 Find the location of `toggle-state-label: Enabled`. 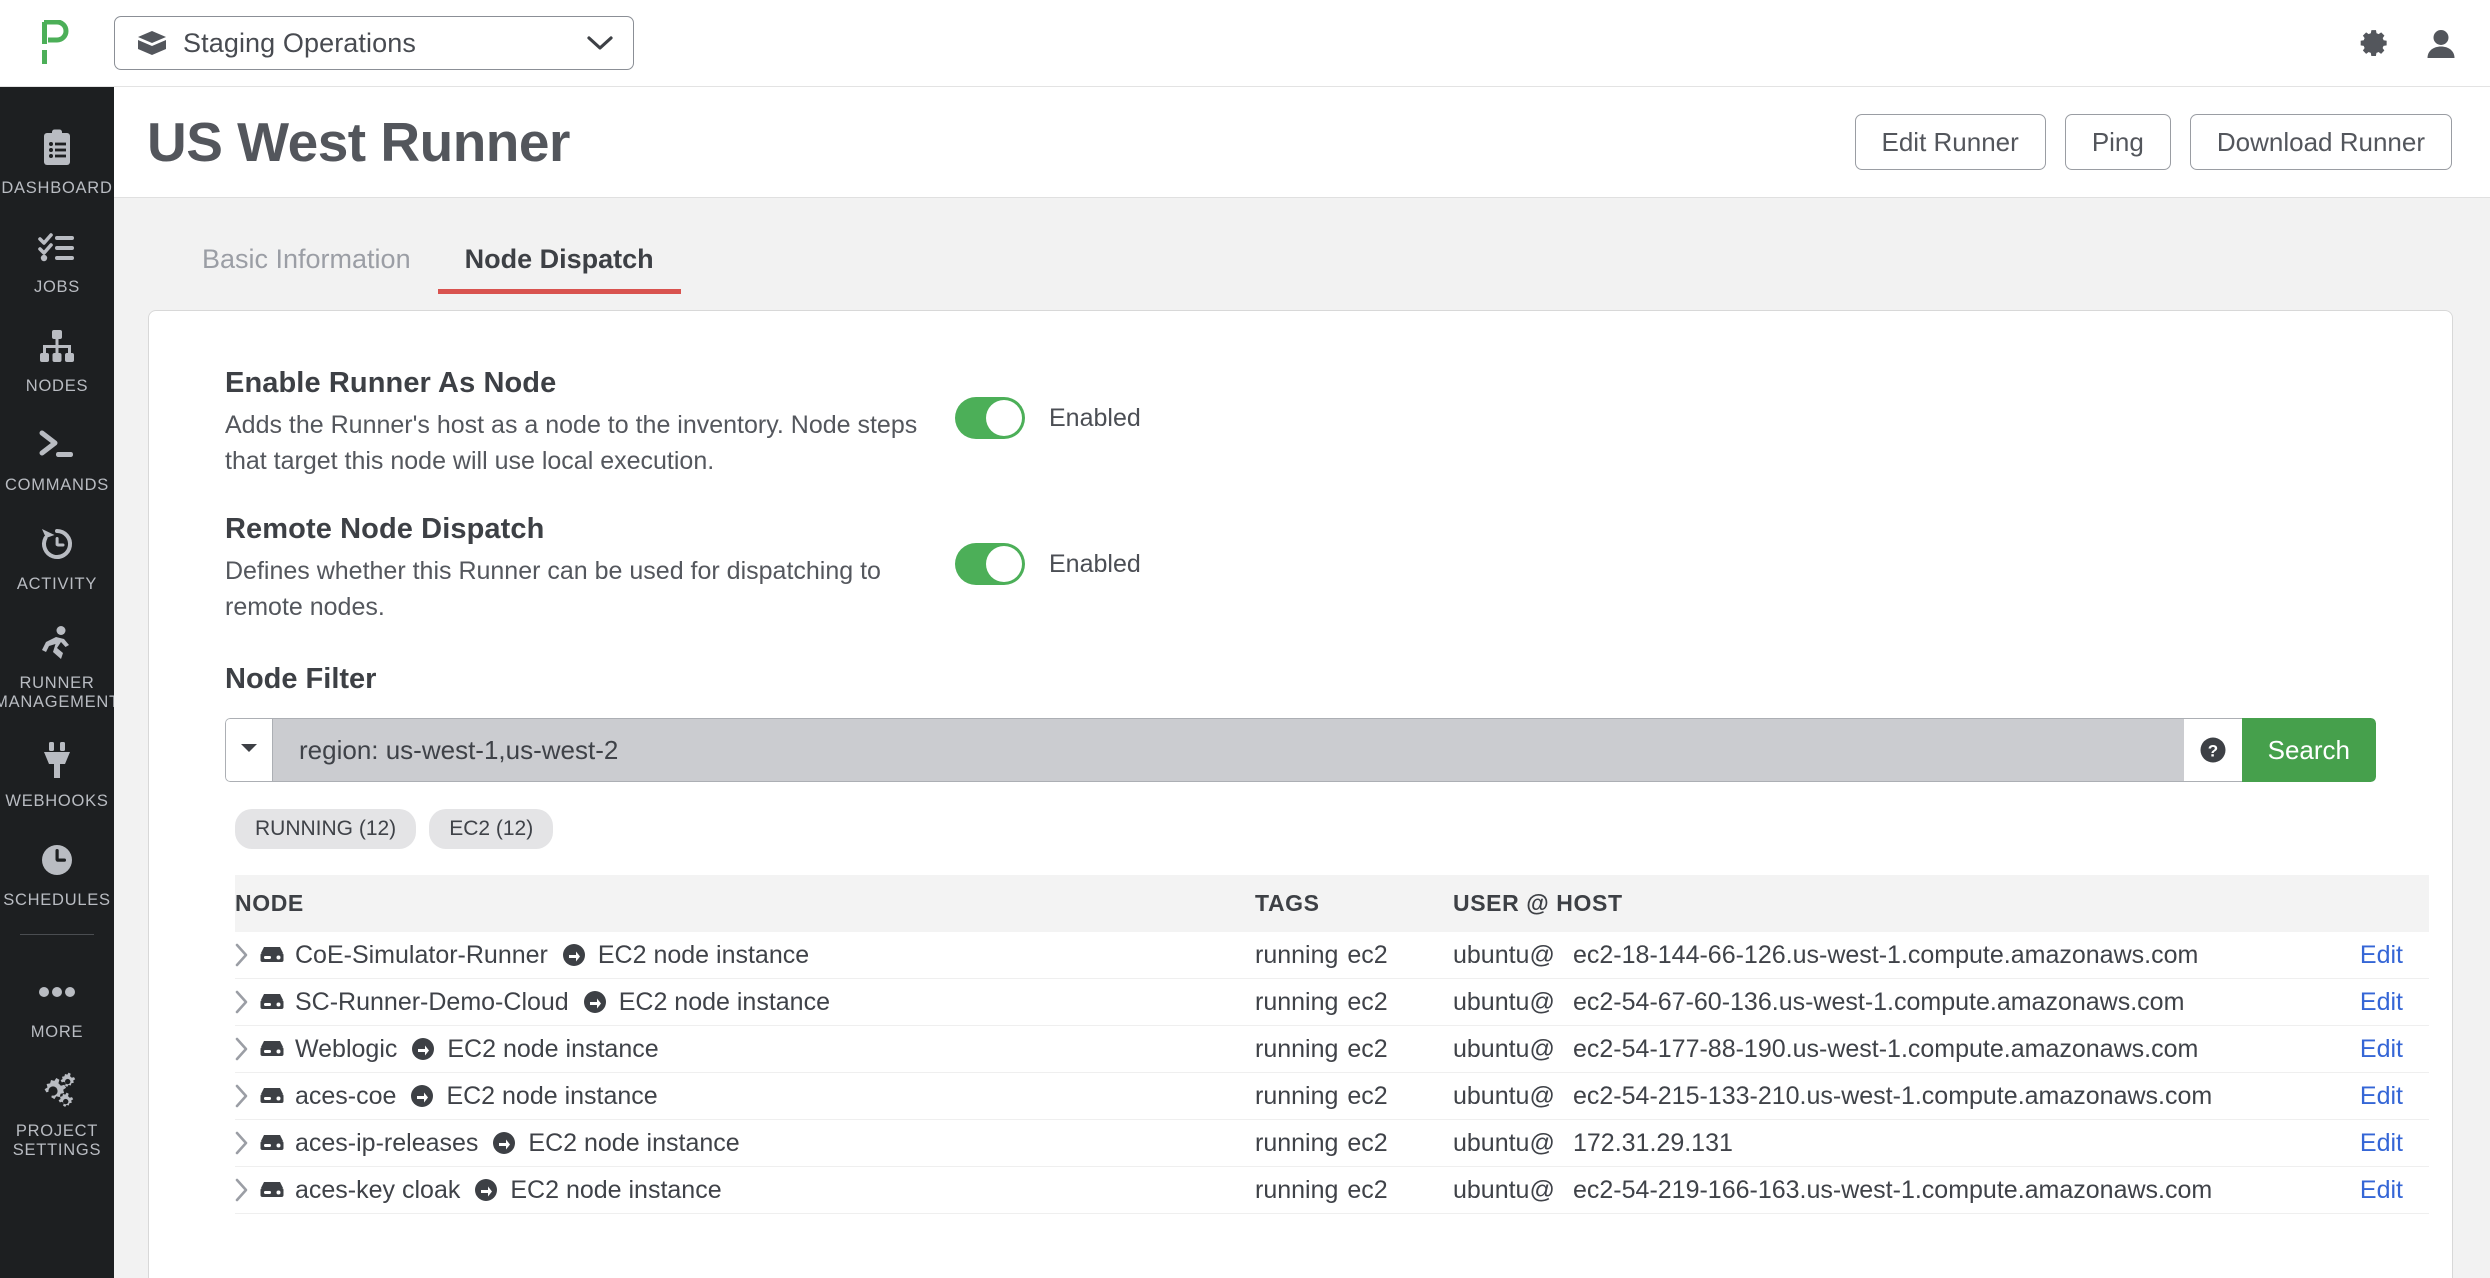

toggle-state-label: Enabled is located at coordinates (1095, 563).